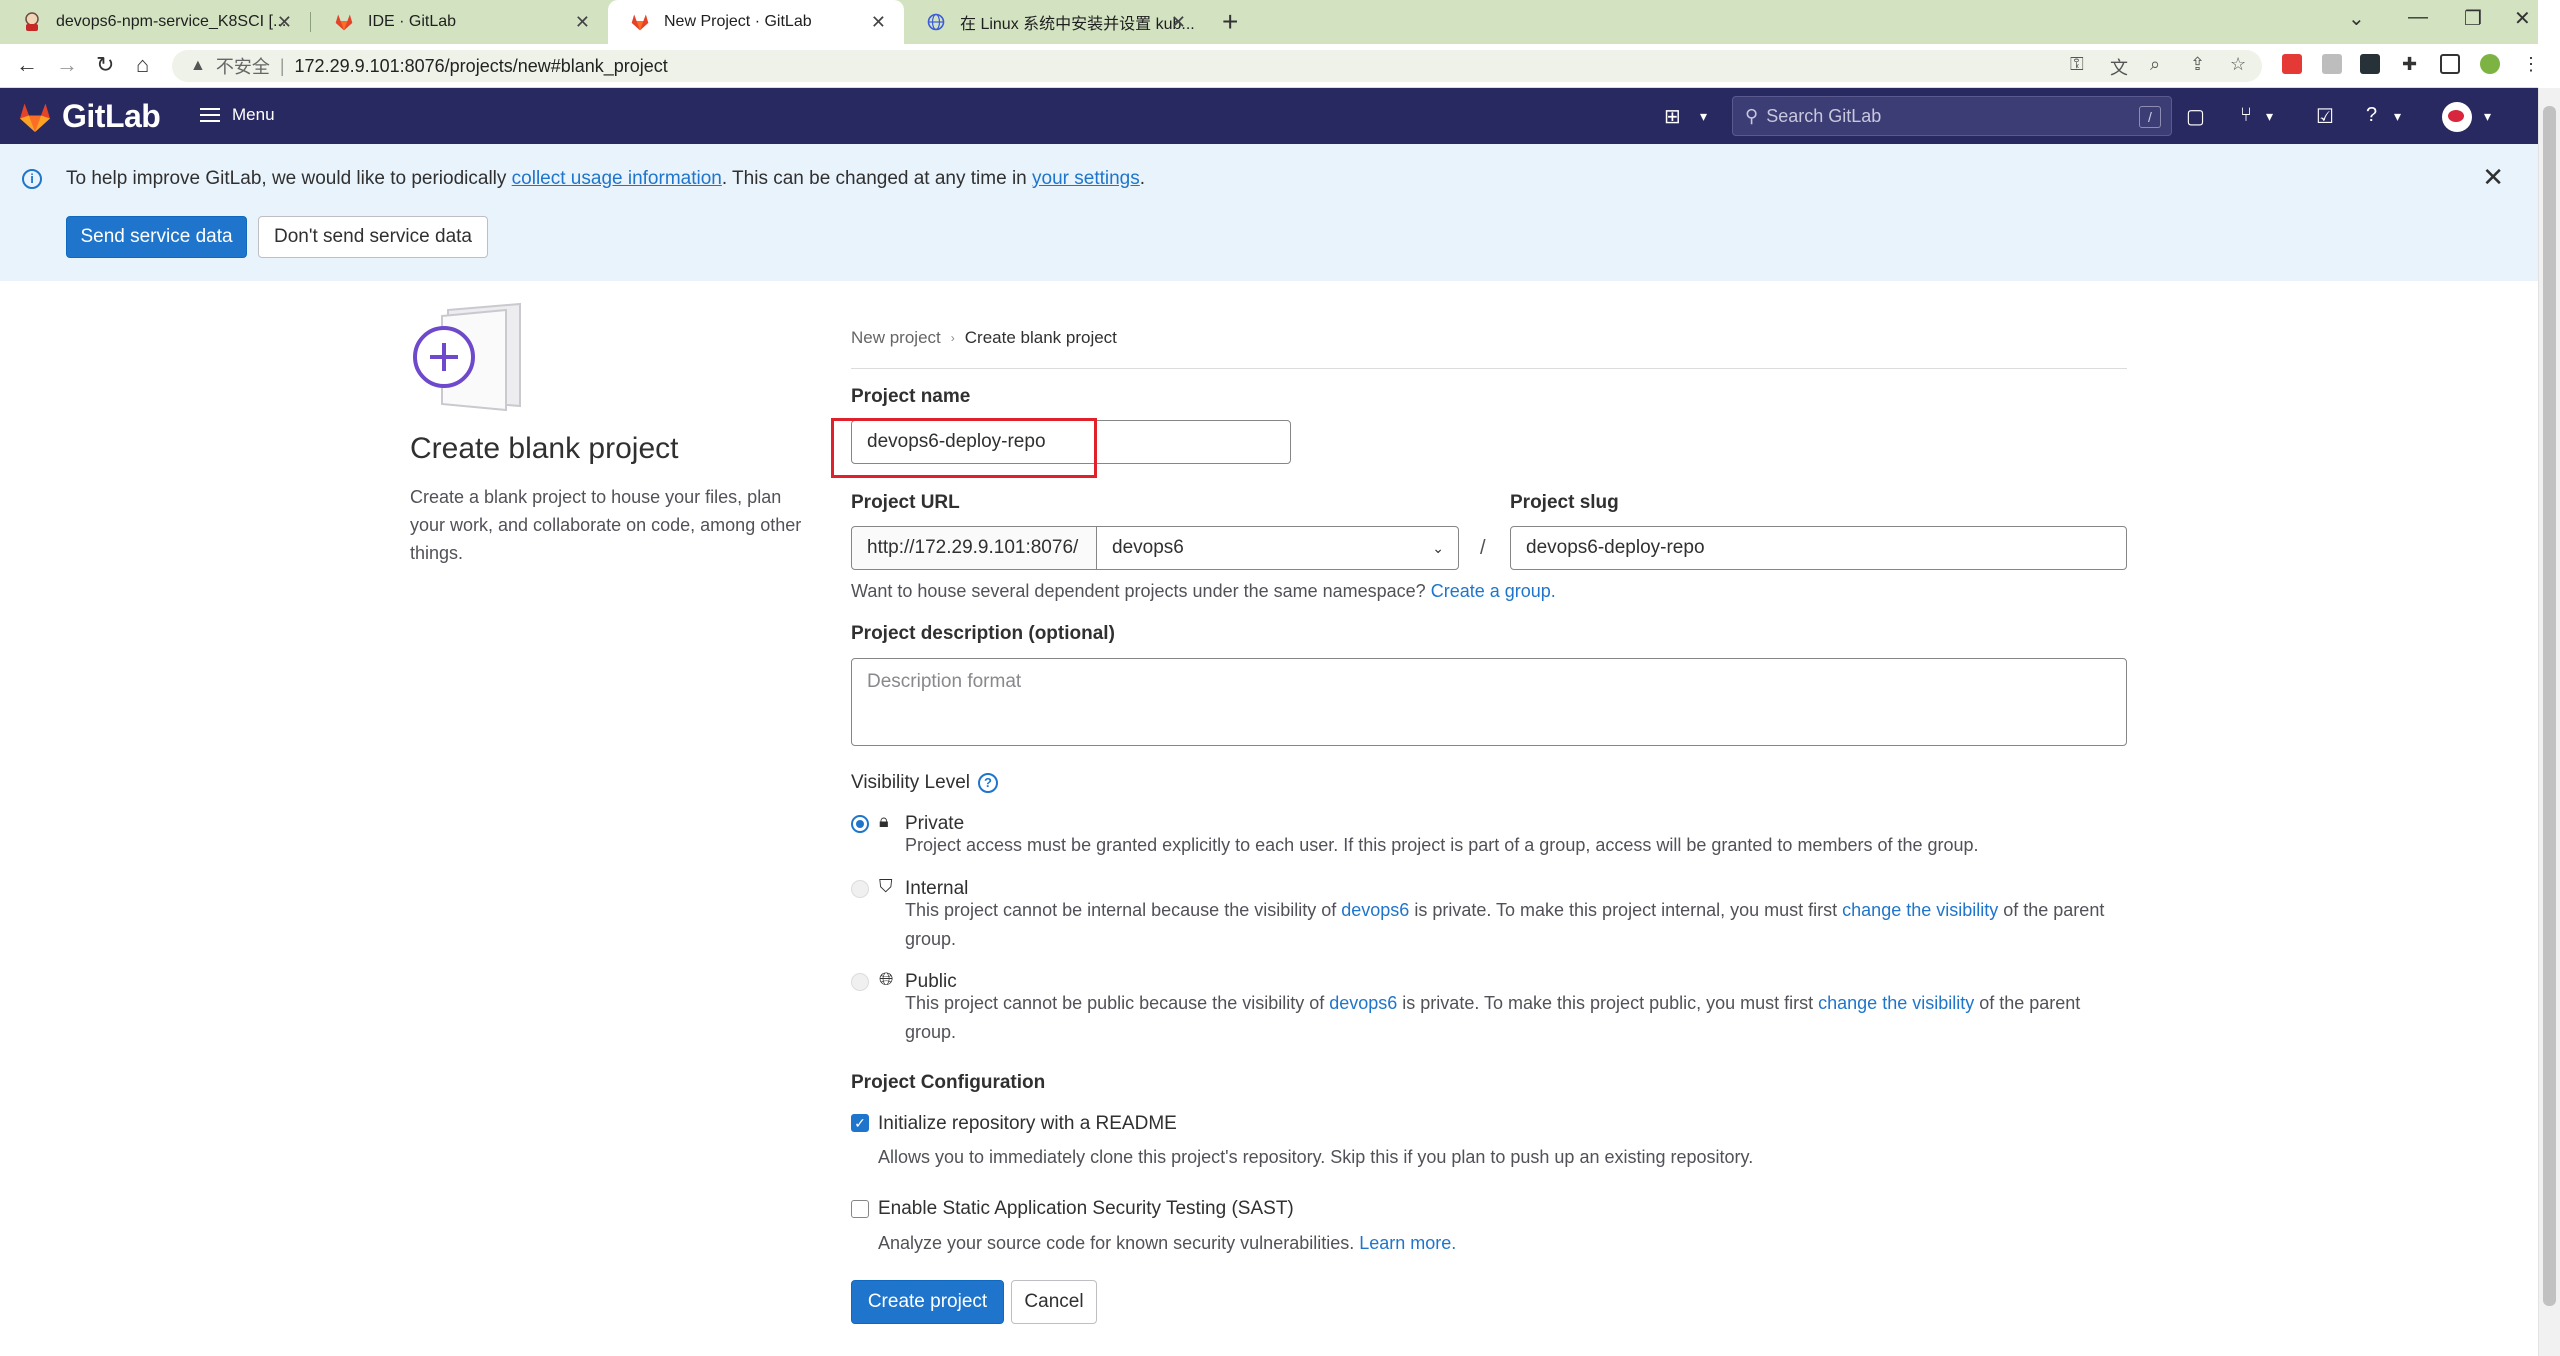  Describe the element at coordinates (1818, 548) in the screenshot. I see `project-slug-input: devops6-deploy-repo` at that location.